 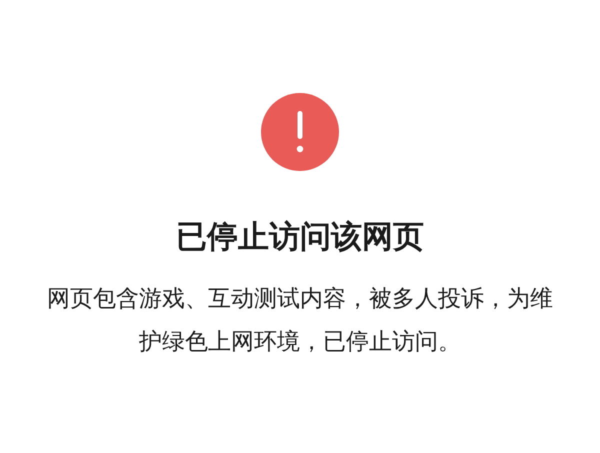 I want to click on warning-icon, so click(x=300, y=132).